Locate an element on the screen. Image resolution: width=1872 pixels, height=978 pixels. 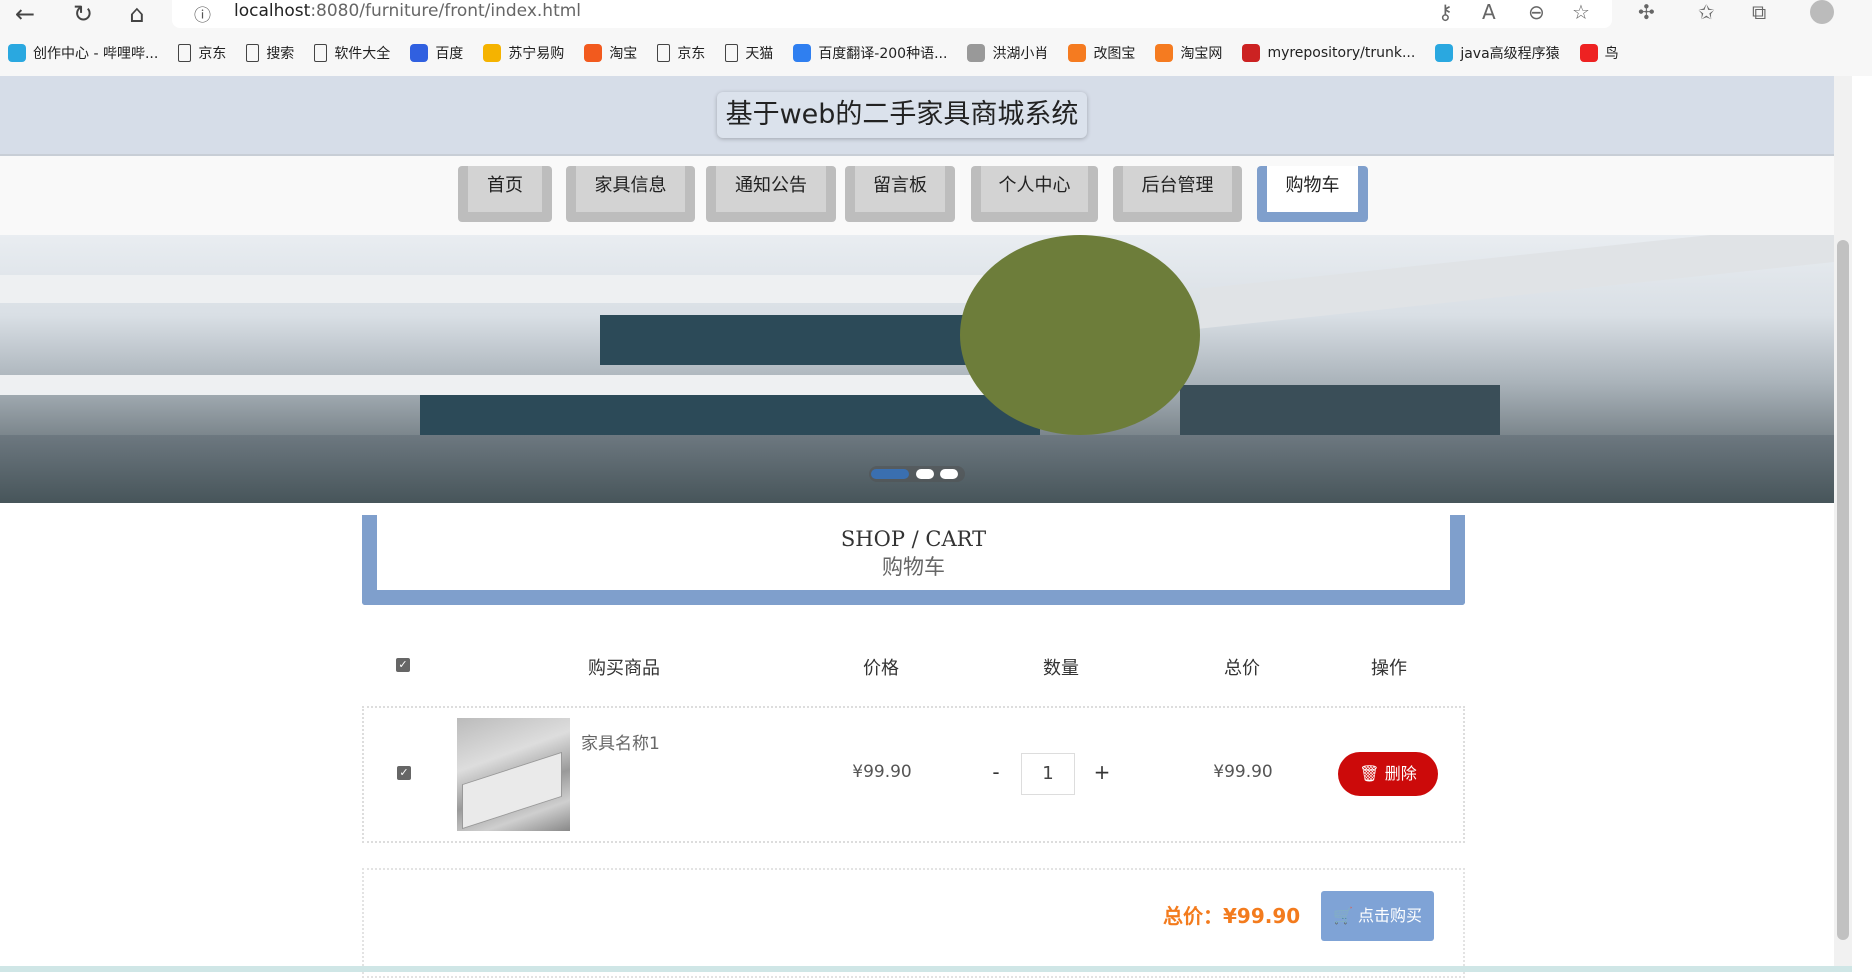
key-icon: ⚷ is located at coordinates (1445, 12).